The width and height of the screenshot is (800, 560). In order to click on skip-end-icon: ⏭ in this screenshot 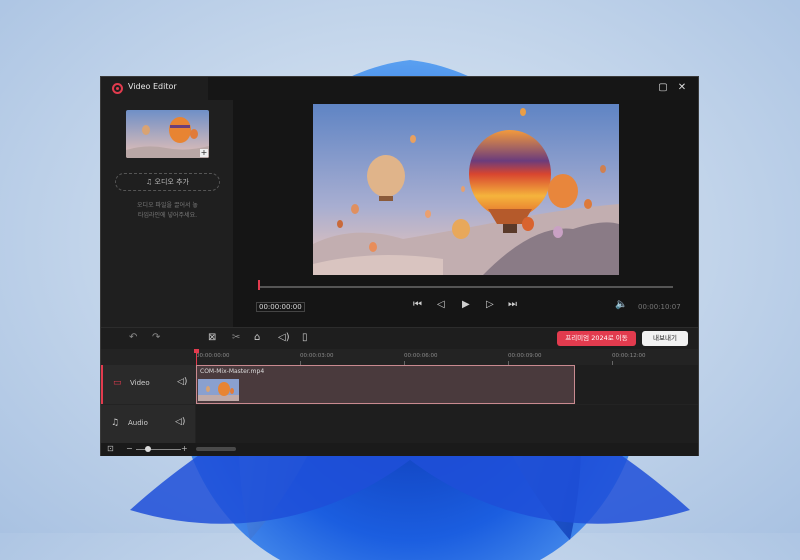, I will do `click(512, 304)`.